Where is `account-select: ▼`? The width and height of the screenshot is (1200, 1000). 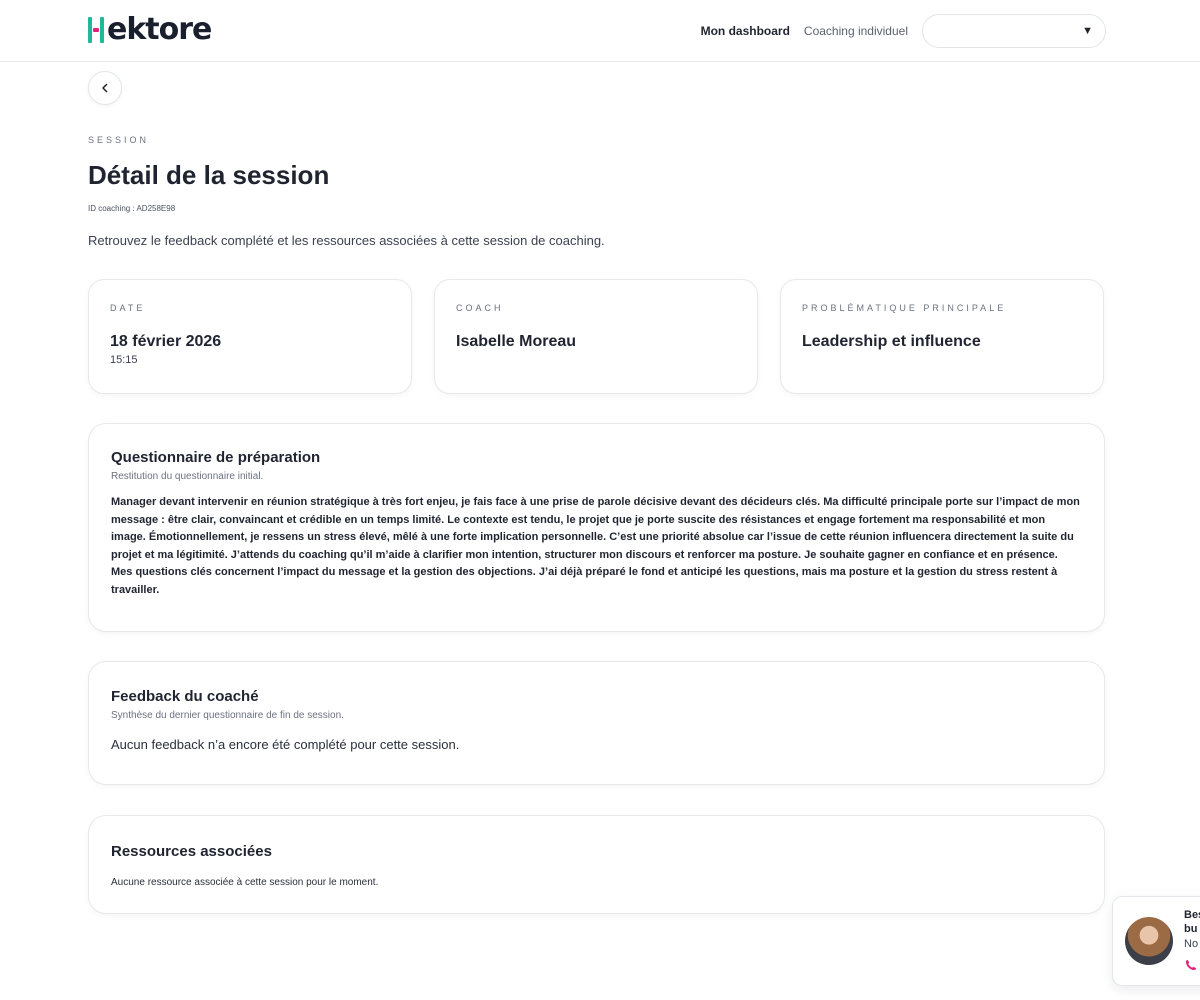
account-select: ▼ is located at coordinates (1014, 31).